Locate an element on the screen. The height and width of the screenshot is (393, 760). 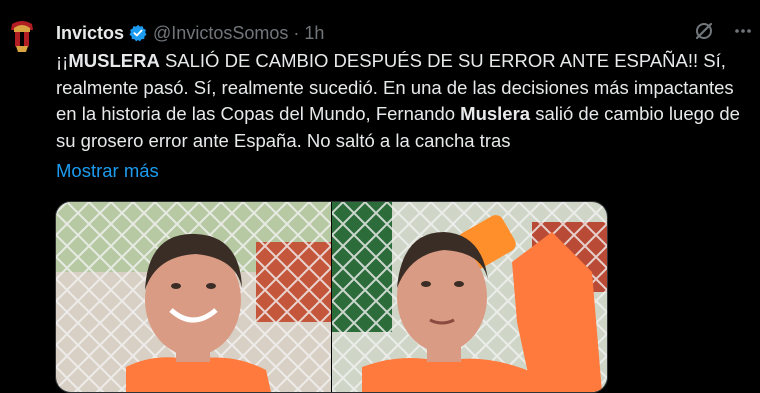
show-more-link: Mostrar más is located at coordinates (107, 171).